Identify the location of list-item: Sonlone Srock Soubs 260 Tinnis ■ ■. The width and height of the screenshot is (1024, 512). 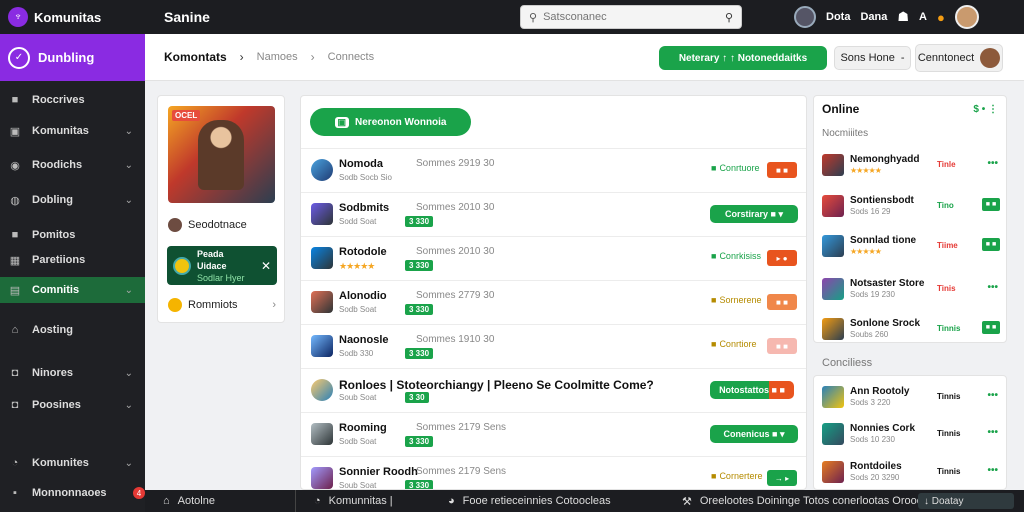
(911, 329).